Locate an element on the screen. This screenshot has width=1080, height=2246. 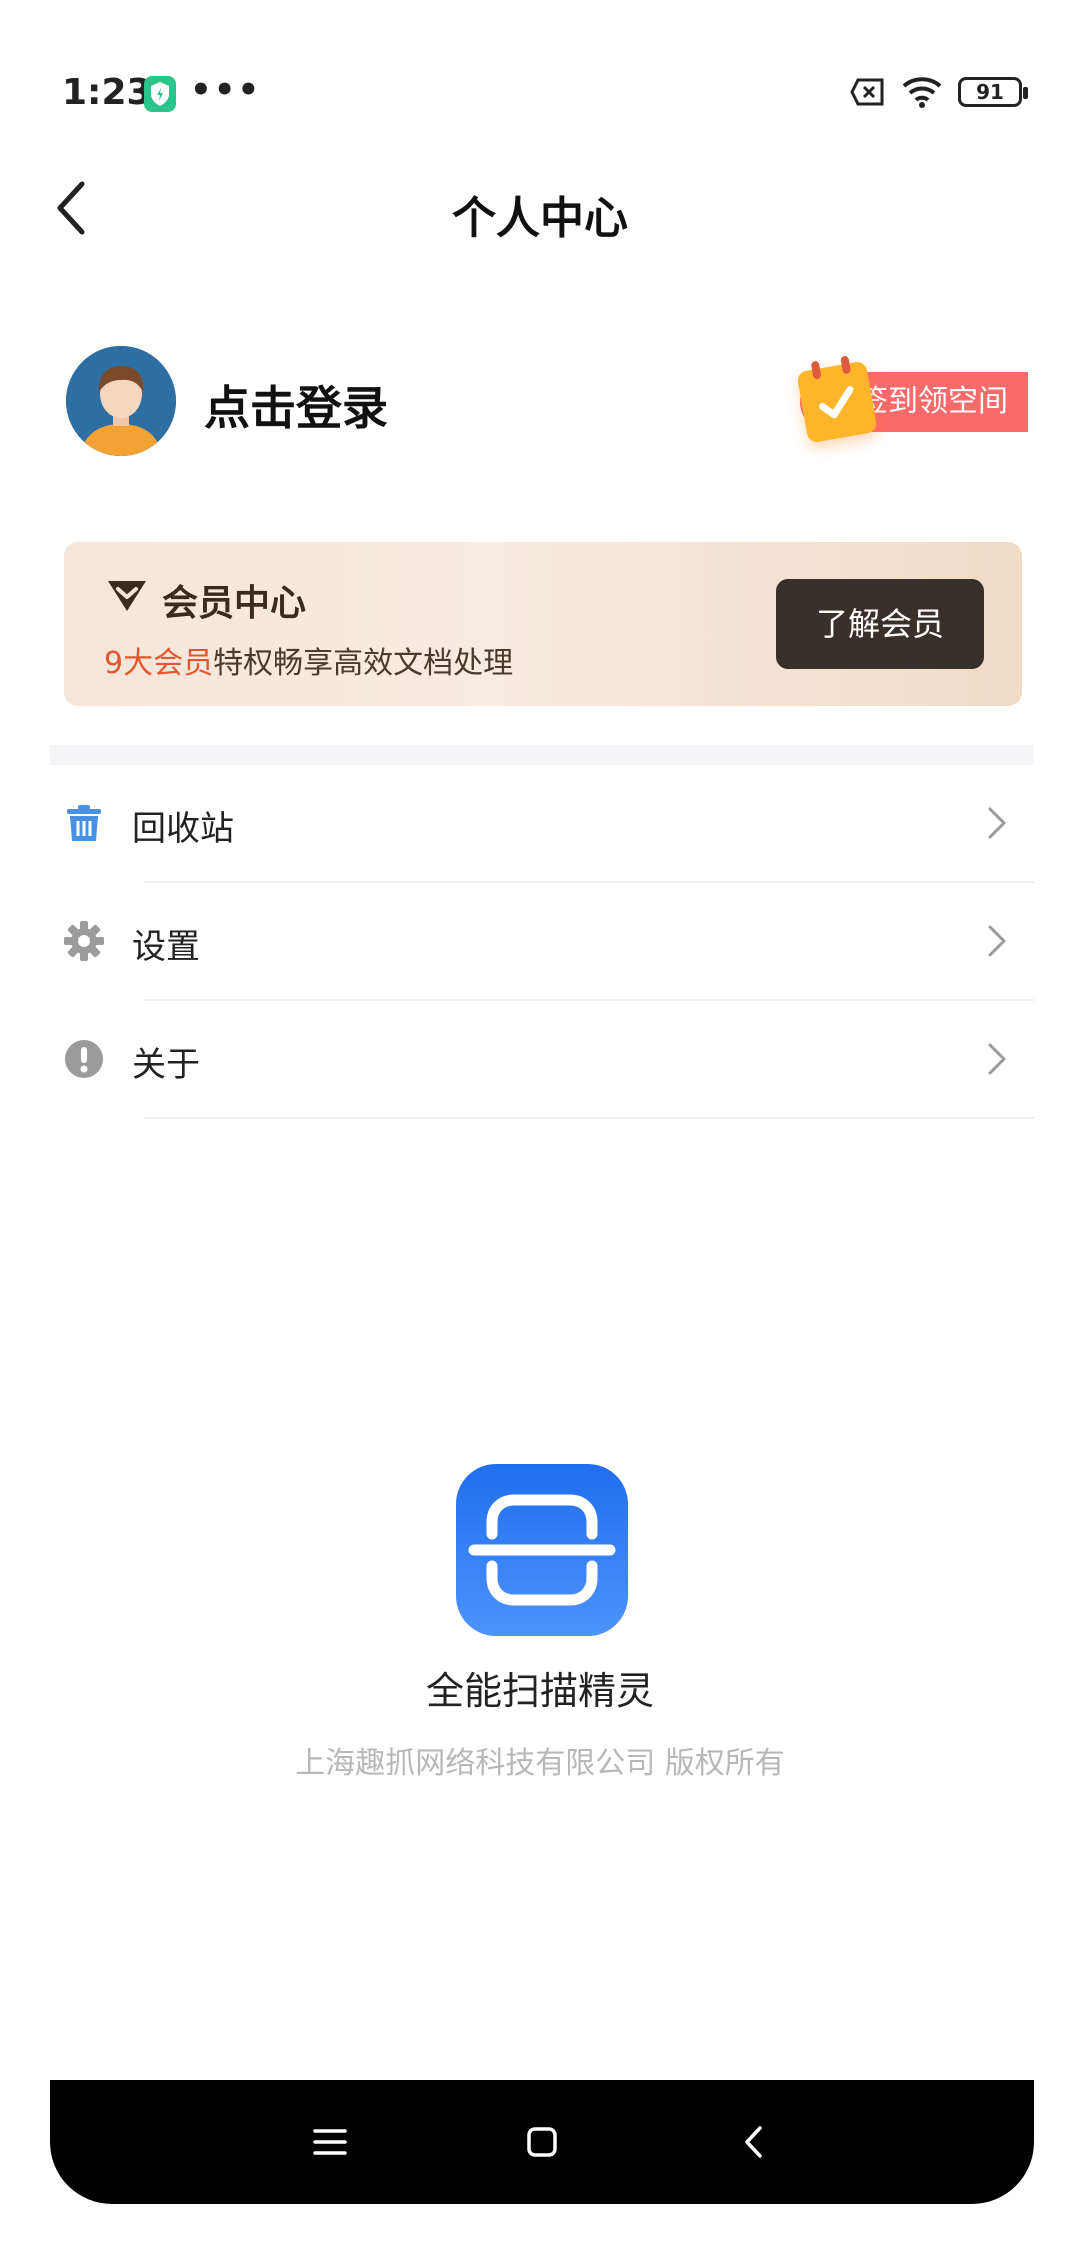
home-square-icon is located at coordinates (542, 2142).